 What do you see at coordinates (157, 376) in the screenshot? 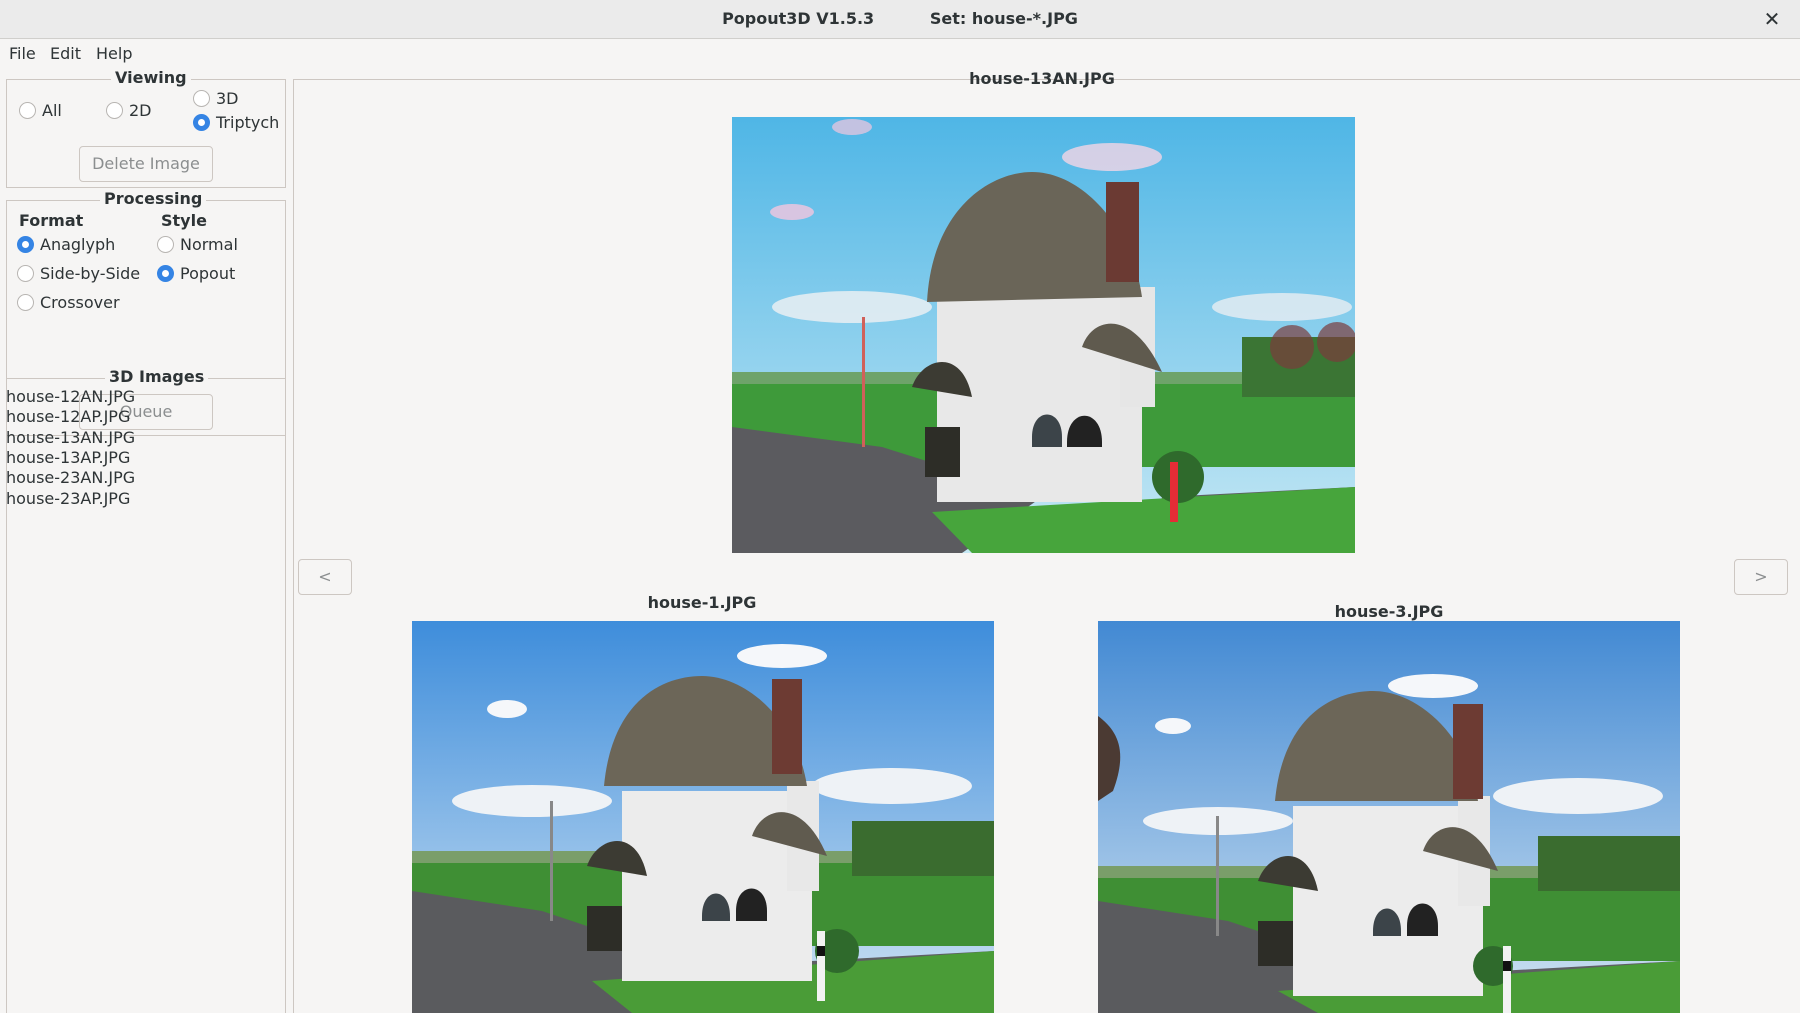
I see `images-list-label: 3D Images` at bounding box center [157, 376].